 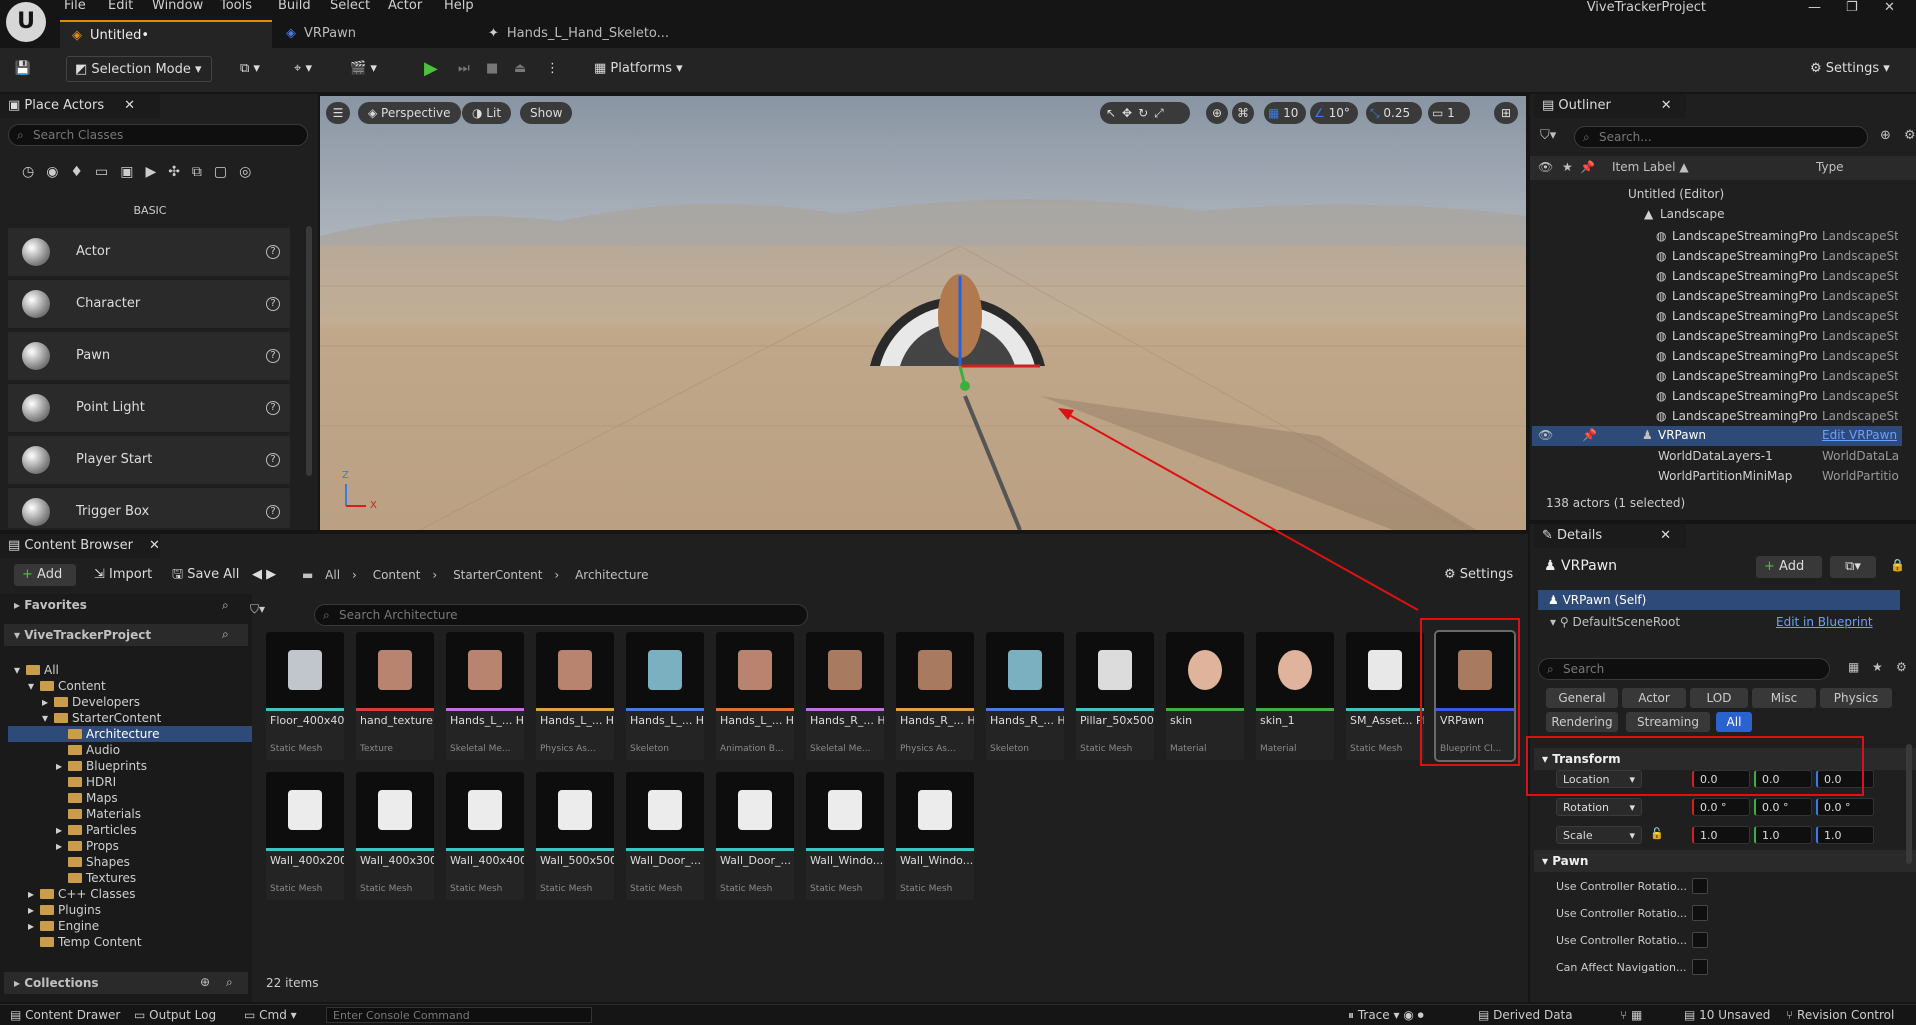 I want to click on transform-location-dropdown: Location ▾, so click(x=1599, y=779).